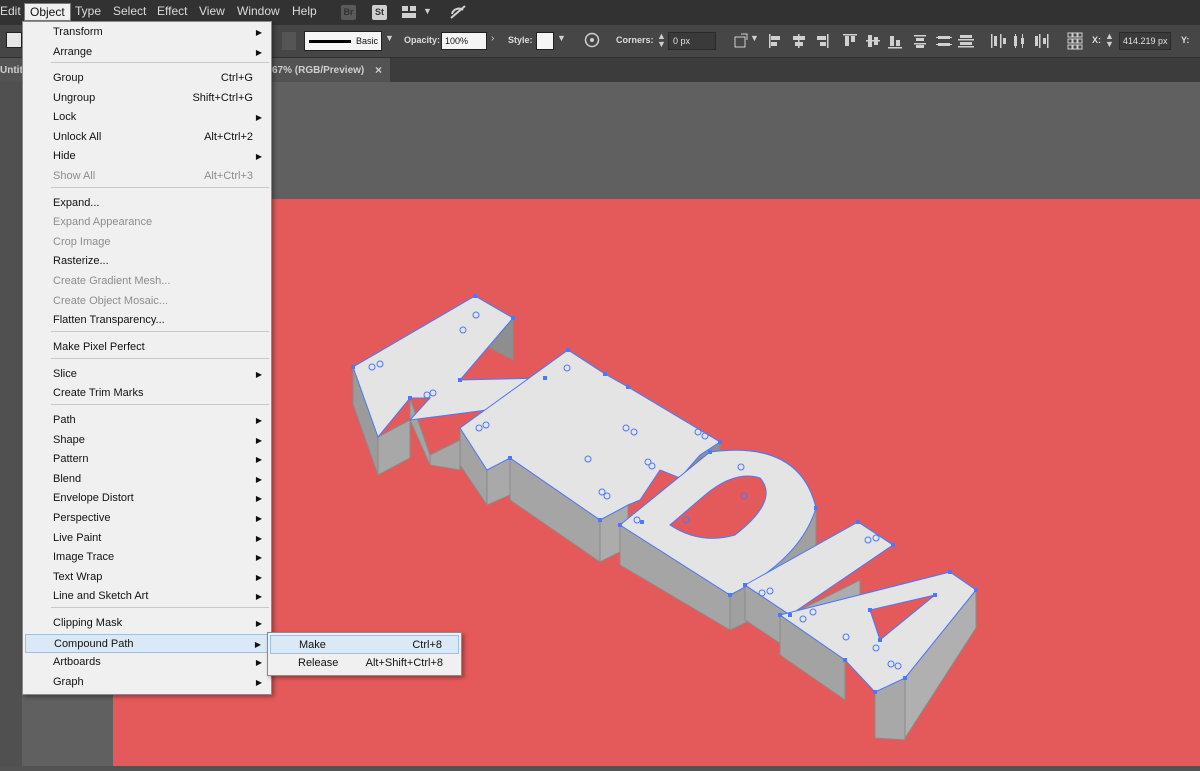 Image resolution: width=1200 pixels, height=771 pixels. What do you see at coordinates (172, 11) in the screenshot?
I see `menu-effect: Effect` at bounding box center [172, 11].